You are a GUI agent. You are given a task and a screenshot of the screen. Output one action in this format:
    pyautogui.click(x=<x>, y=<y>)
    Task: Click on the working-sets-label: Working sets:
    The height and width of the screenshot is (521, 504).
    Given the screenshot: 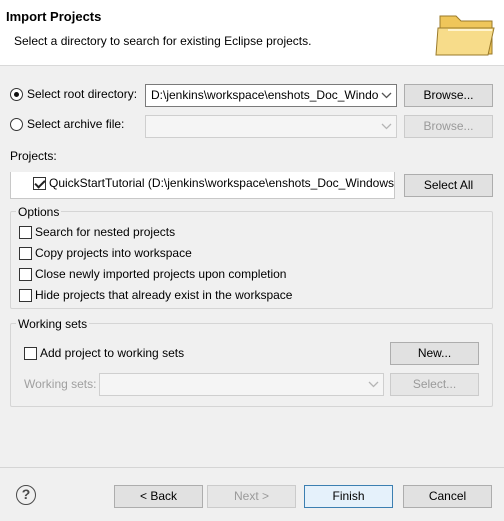 What is the action you would take?
    pyautogui.click(x=60, y=384)
    